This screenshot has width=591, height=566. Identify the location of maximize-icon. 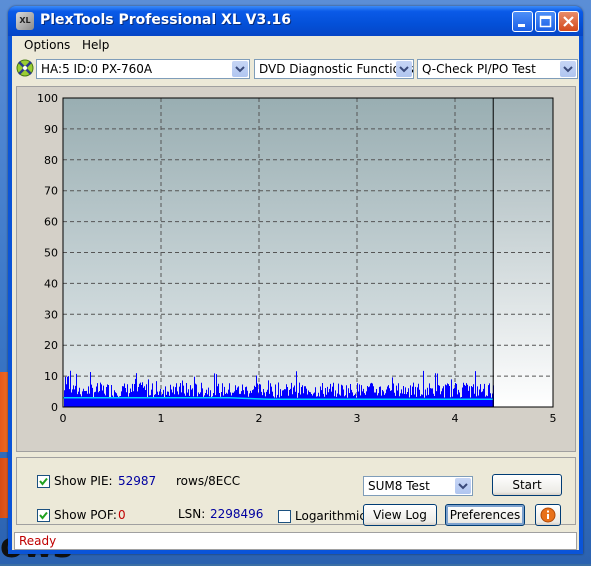
(545, 21).